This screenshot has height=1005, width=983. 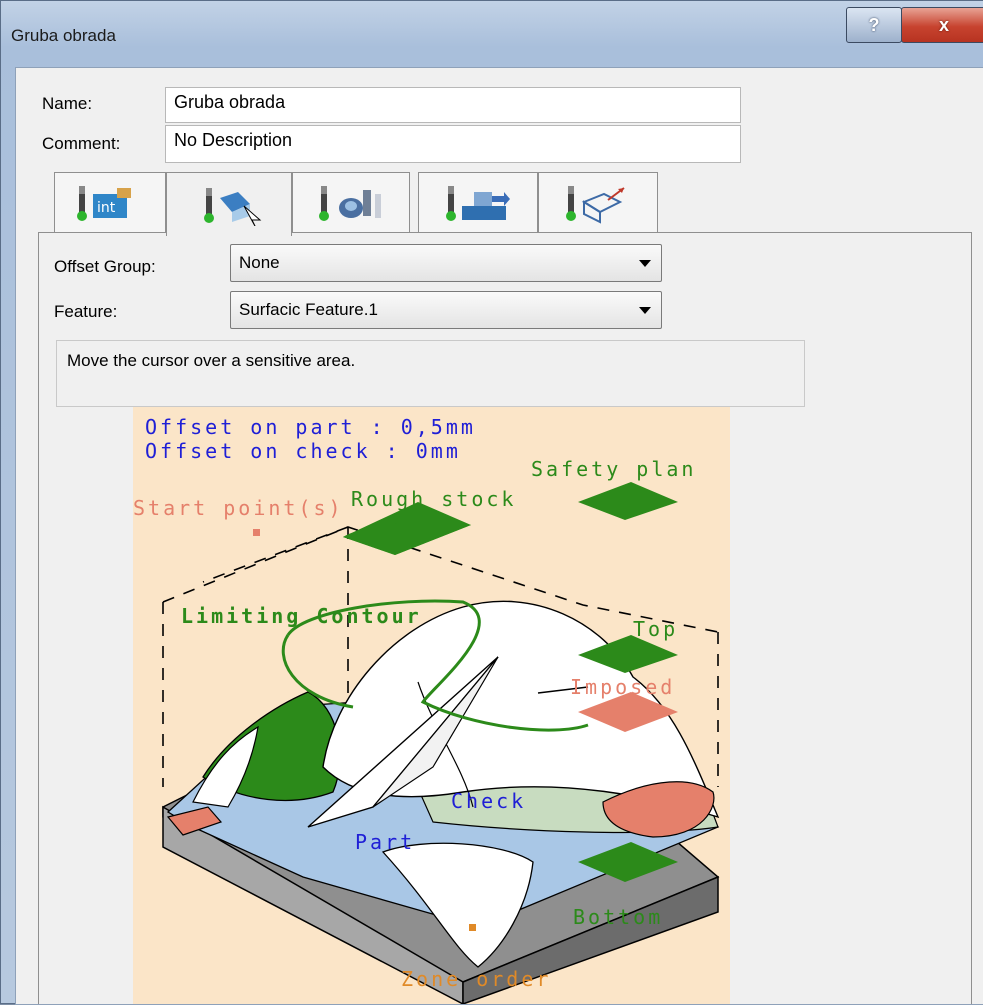 What do you see at coordinates (106, 208) in the screenshot?
I see `svg-text: int` at bounding box center [106, 208].